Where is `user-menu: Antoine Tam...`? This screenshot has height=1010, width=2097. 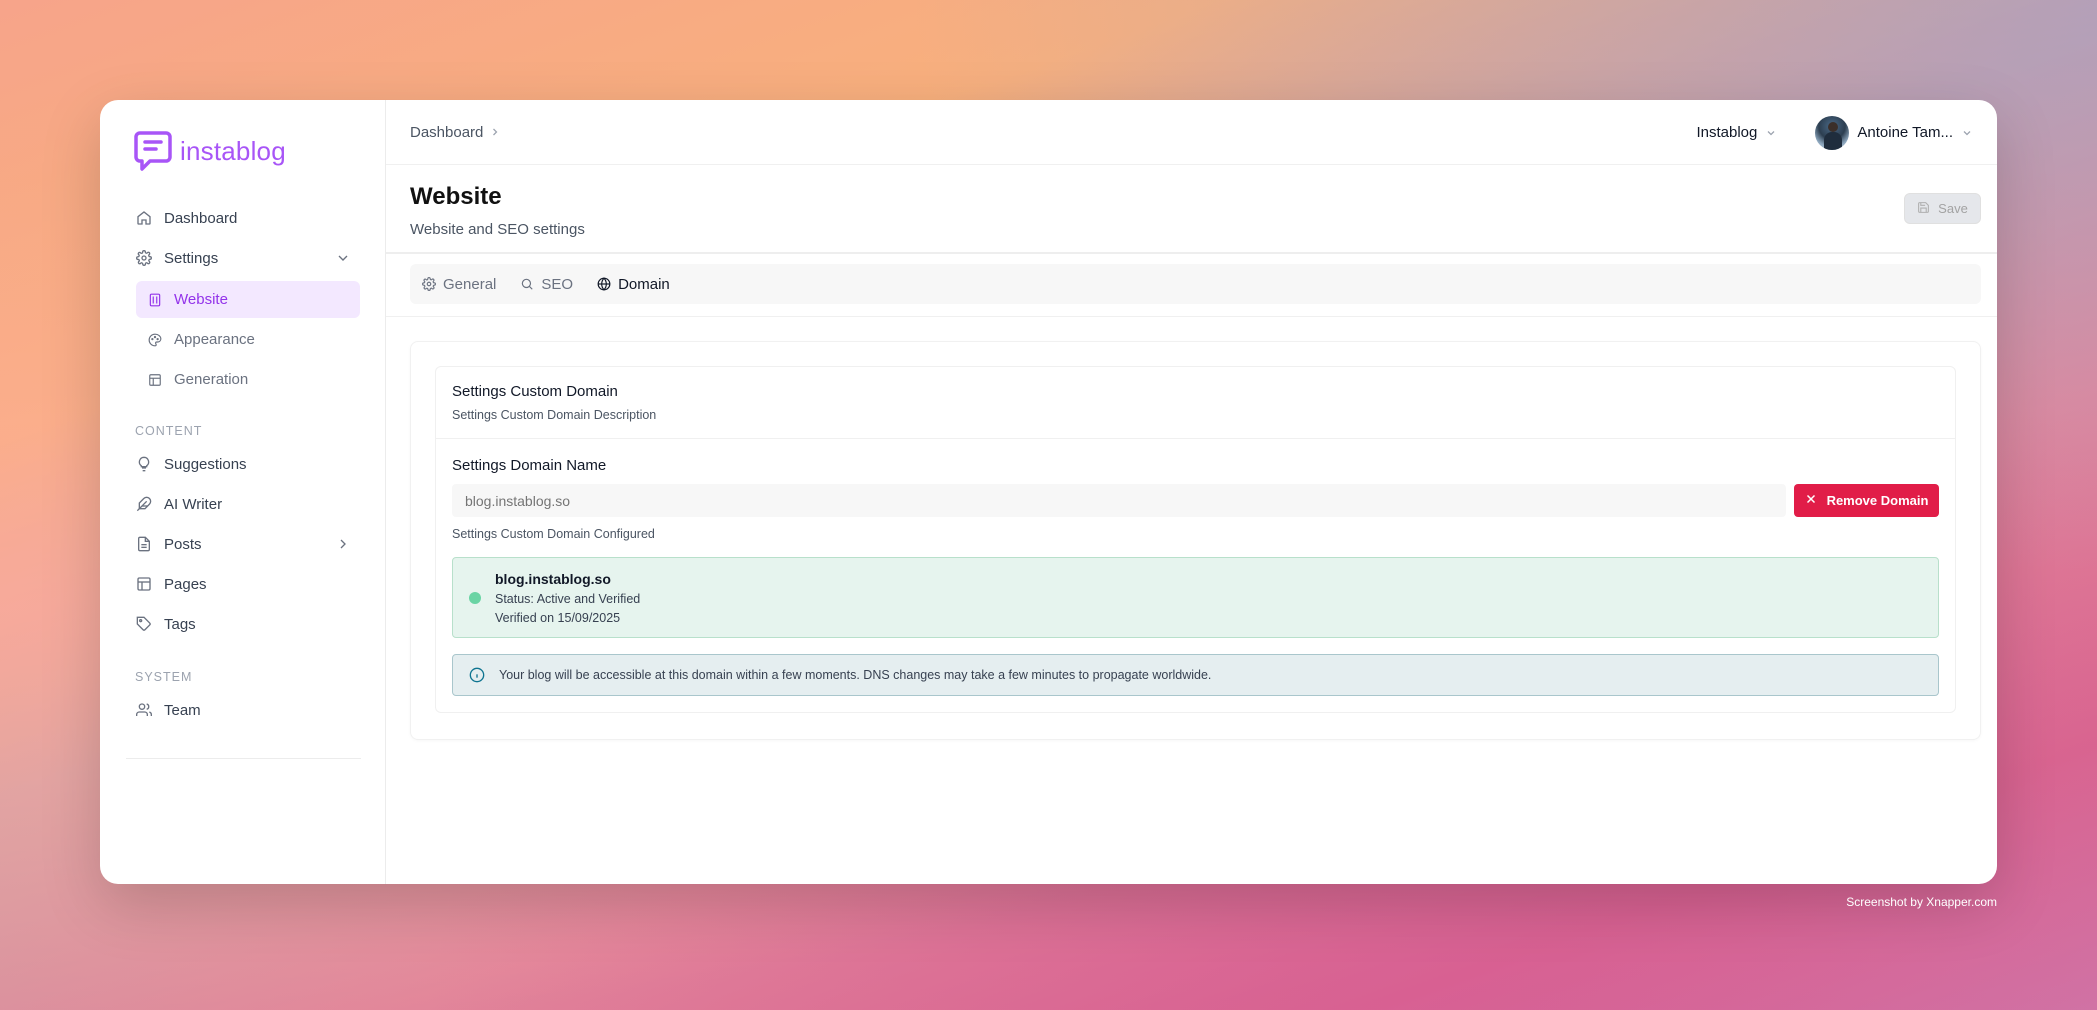
user-menu: Antoine Tam... is located at coordinates (1894, 132).